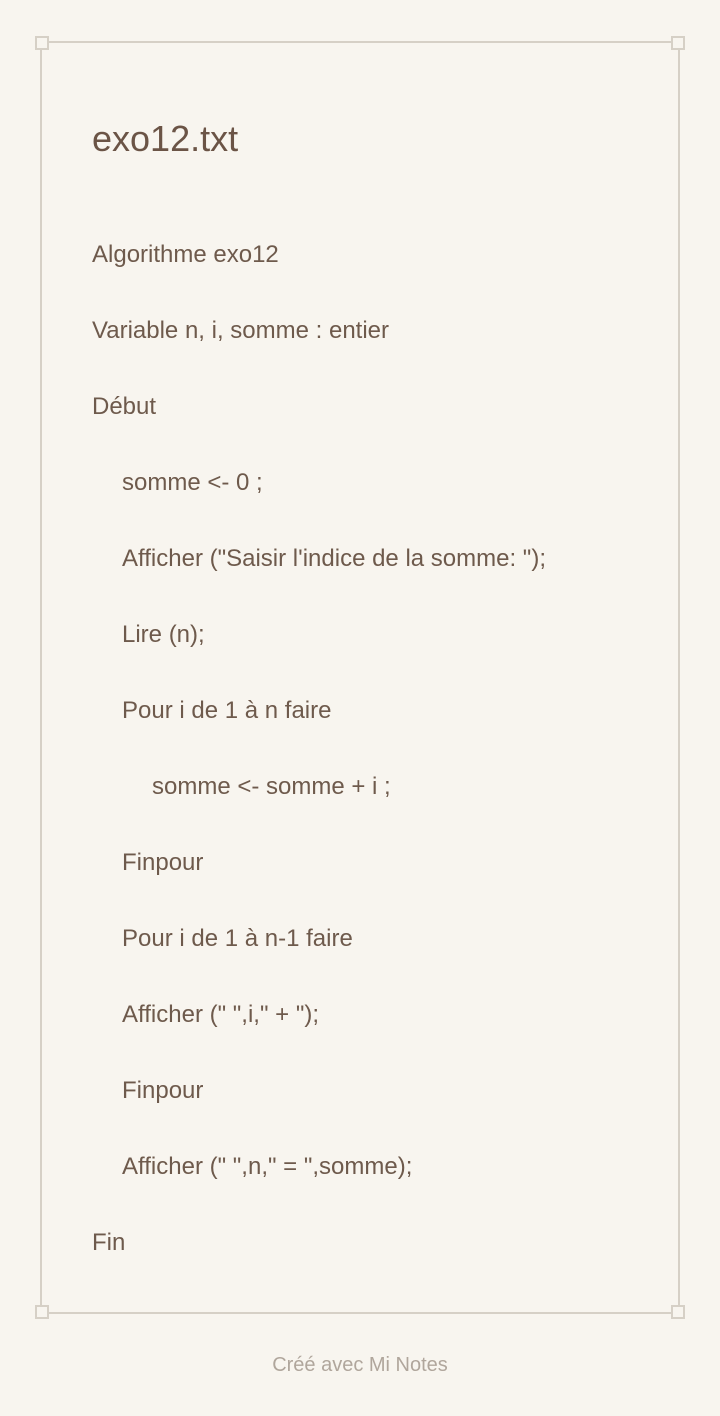 This screenshot has height=1416, width=720. I want to click on note-line: Variable n, i, somme : entier, so click(241, 330).